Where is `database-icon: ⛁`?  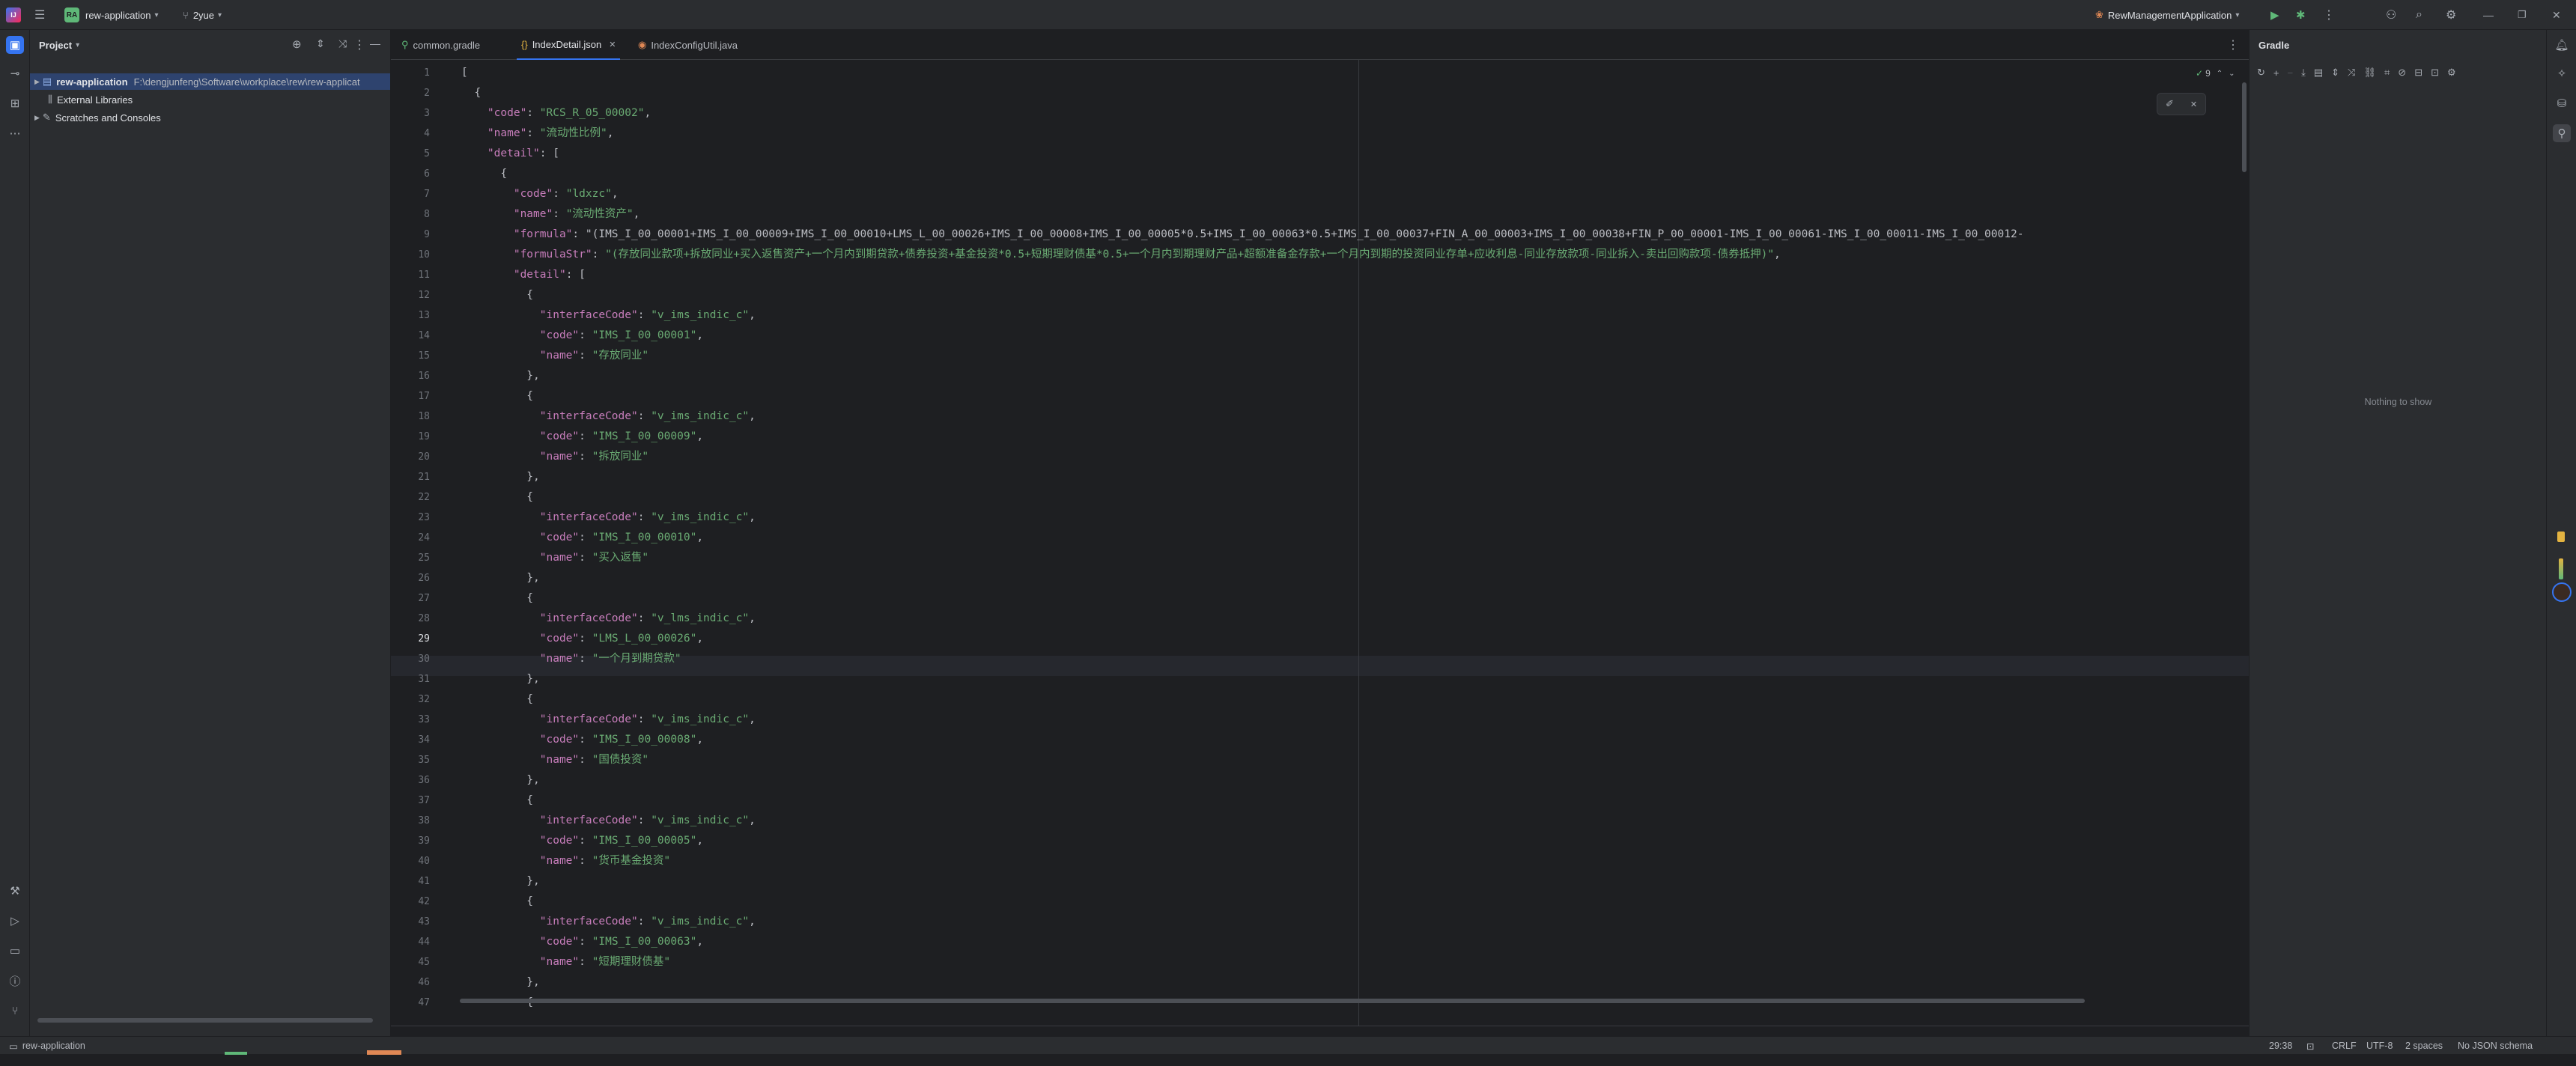 database-icon: ⛁ is located at coordinates (2562, 103).